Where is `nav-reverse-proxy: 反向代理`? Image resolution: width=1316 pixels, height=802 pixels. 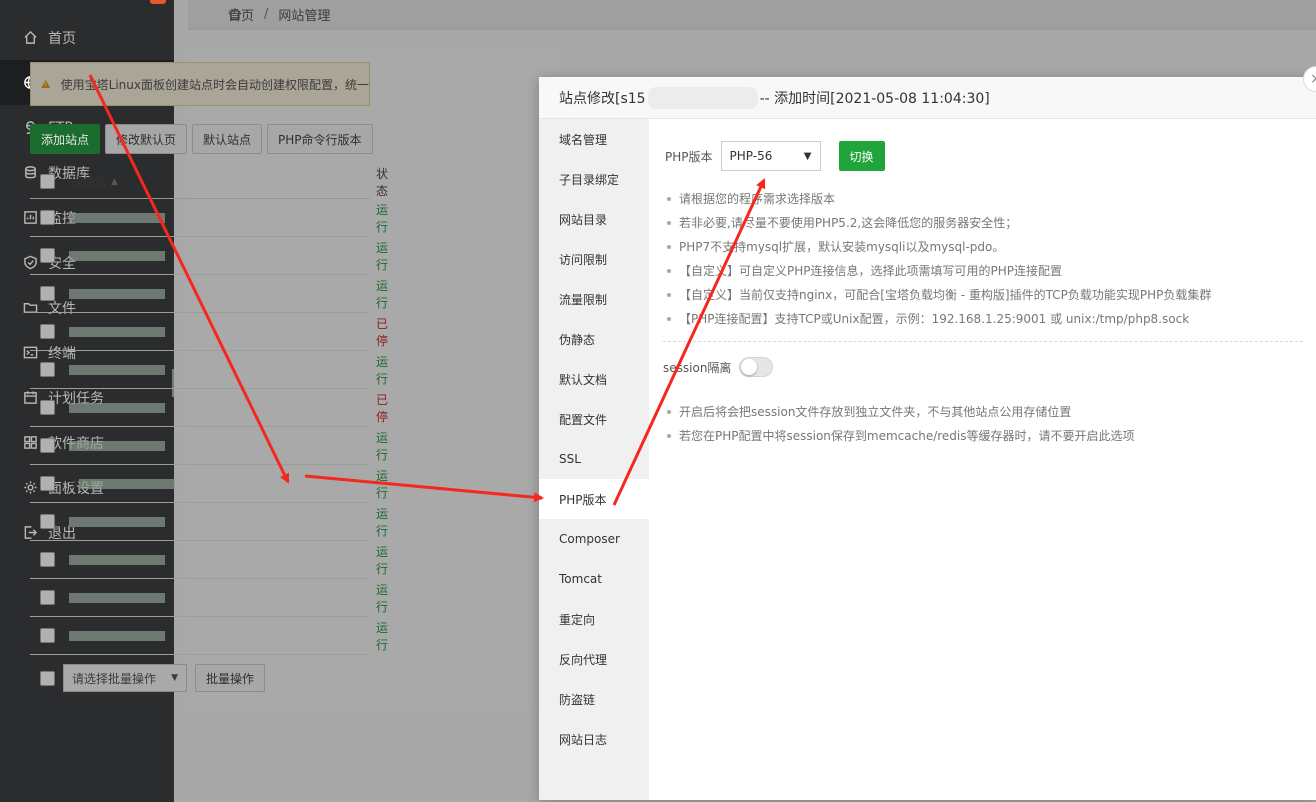 nav-reverse-proxy: 反向代理 is located at coordinates (594, 659).